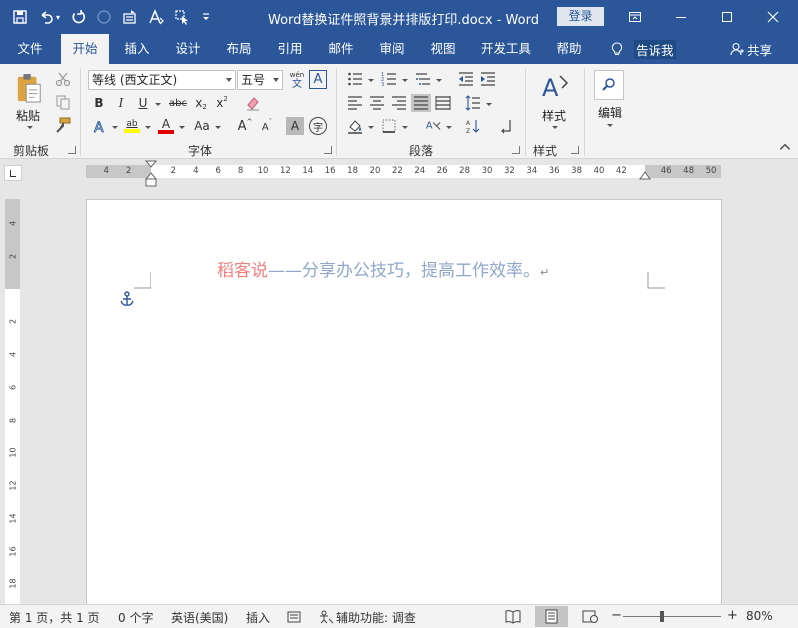  What do you see at coordinates (341, 49) in the screenshot?
I see `tab-mailings: 邮件` at bounding box center [341, 49].